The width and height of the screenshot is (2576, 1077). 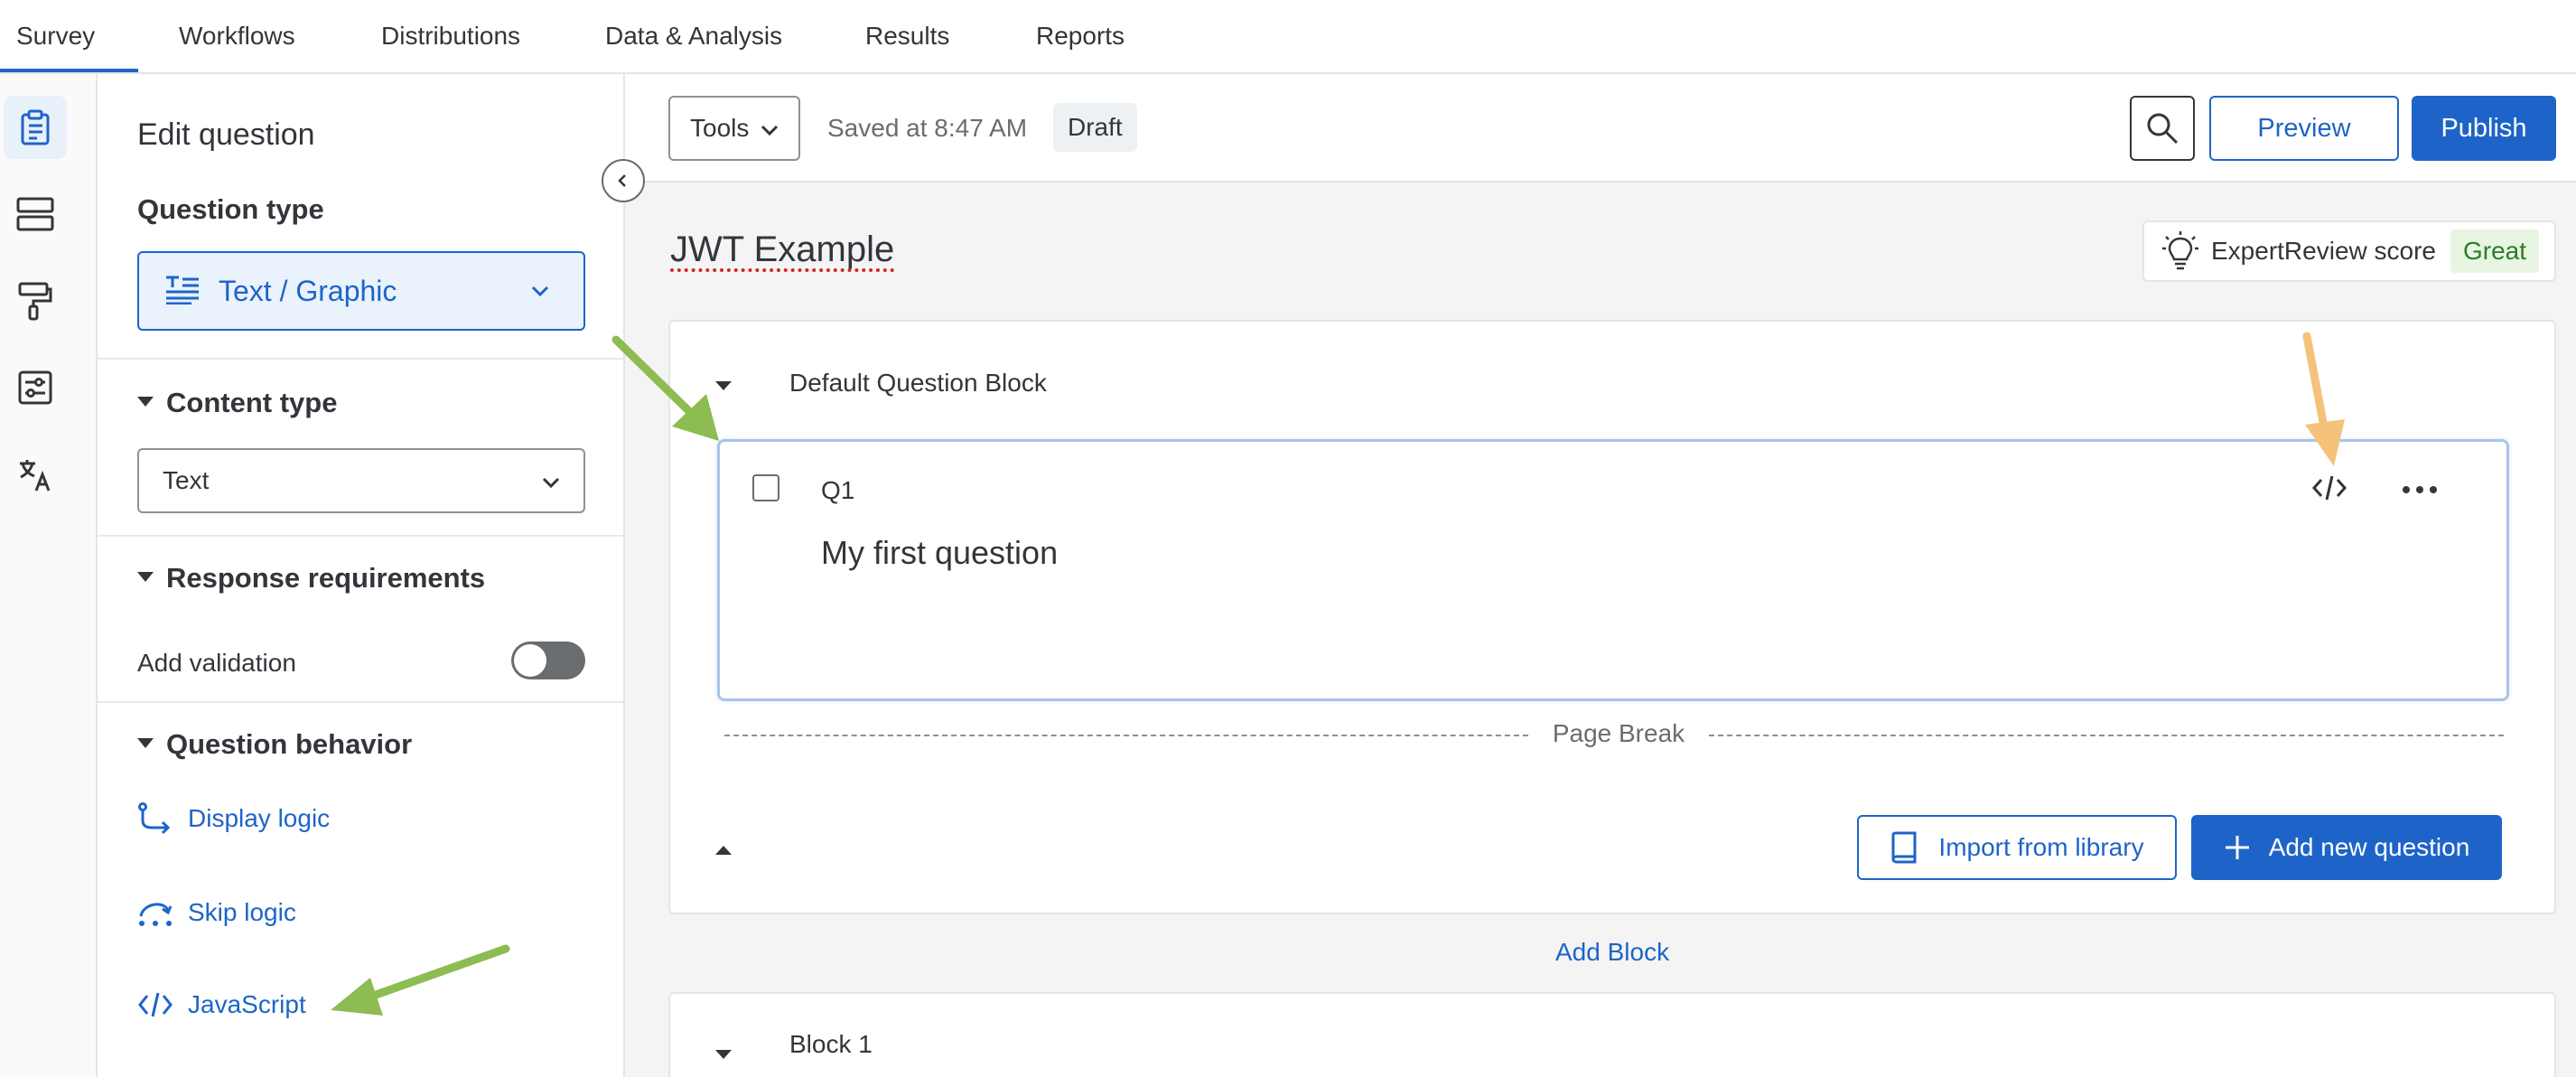 What do you see at coordinates (35, 388) in the screenshot?
I see `sliders-icon` at bounding box center [35, 388].